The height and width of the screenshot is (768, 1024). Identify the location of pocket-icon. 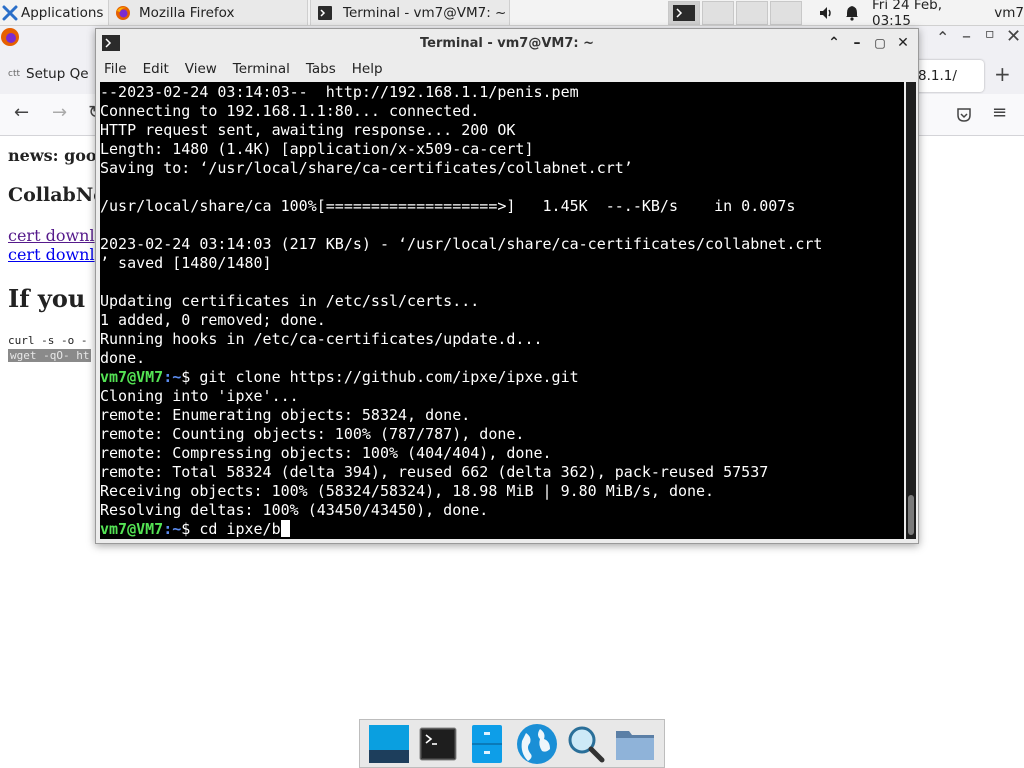
(964, 115).